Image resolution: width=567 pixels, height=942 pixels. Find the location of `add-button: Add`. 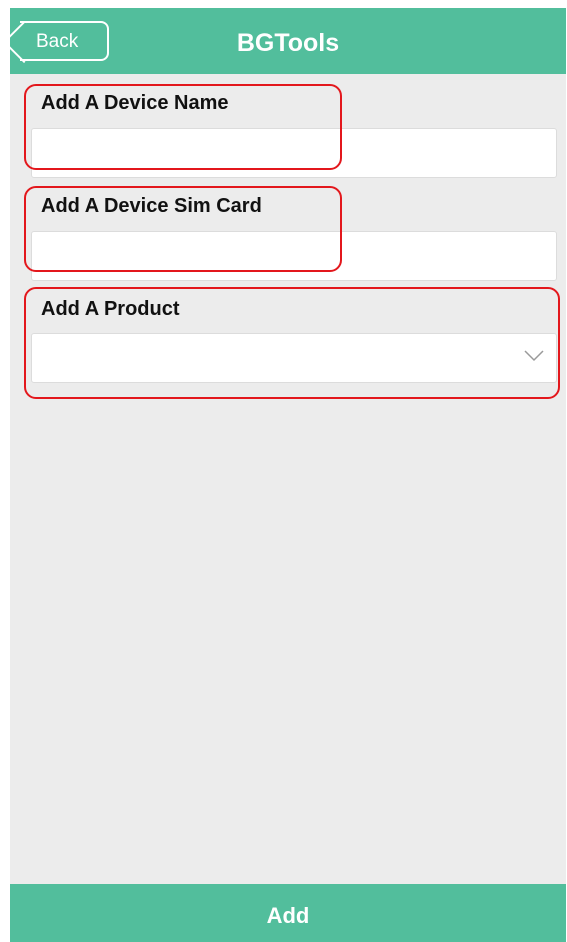

add-button: Add is located at coordinates (288, 913).